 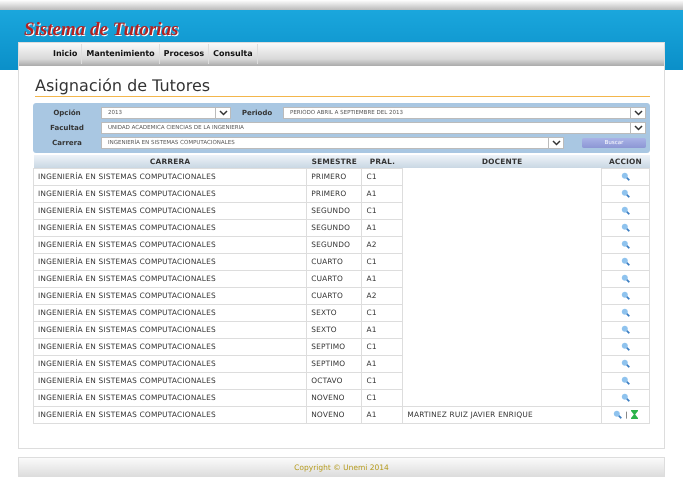 What do you see at coordinates (233, 54) in the screenshot?
I see `menu-item: Consulta` at bounding box center [233, 54].